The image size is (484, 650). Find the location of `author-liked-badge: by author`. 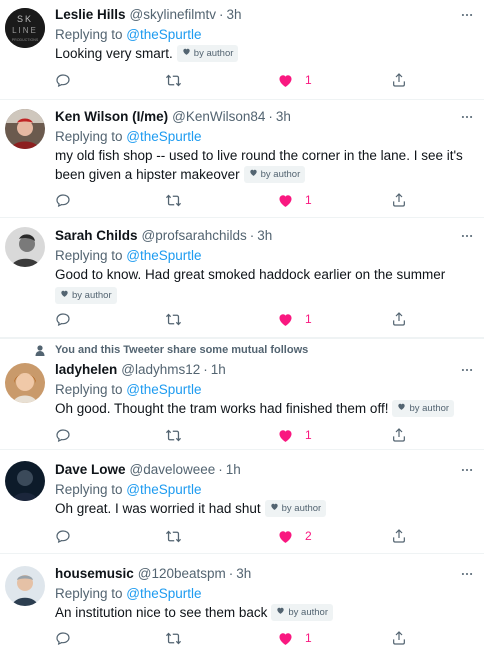

author-liked-badge: by author is located at coordinates (302, 612).